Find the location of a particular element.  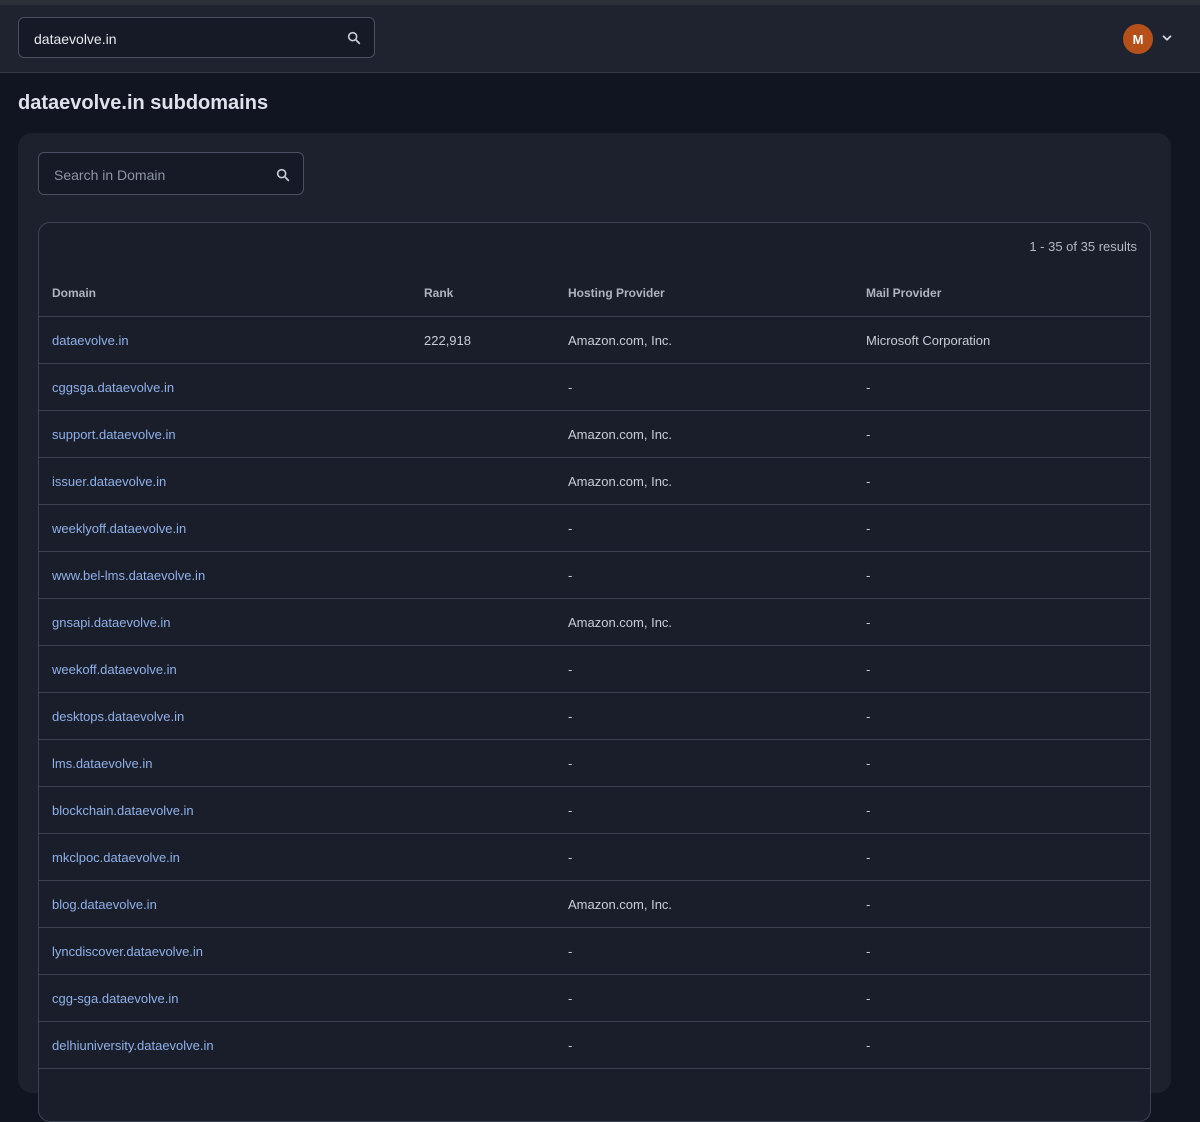

table-row: support.dataevolve.in Amazon.com, Inc. - is located at coordinates (594, 434).